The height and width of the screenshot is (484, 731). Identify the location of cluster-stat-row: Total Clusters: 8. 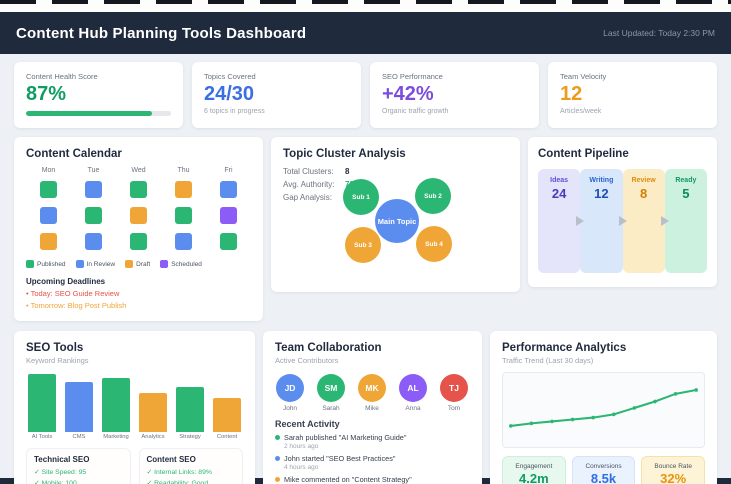
(353, 171).